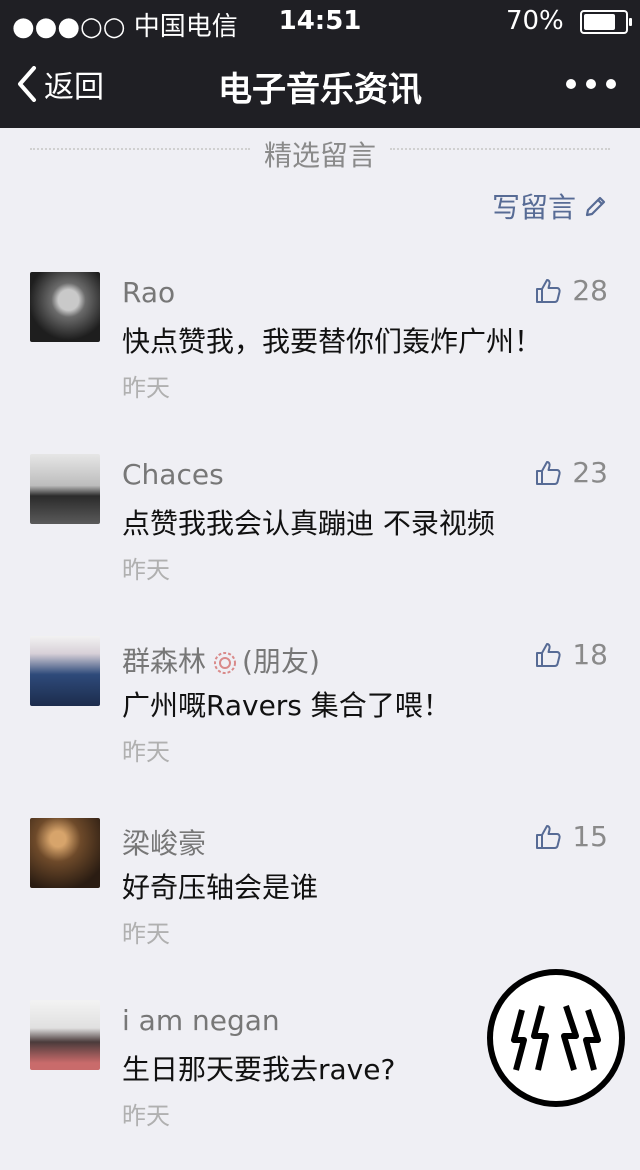 This screenshot has width=640, height=1170. I want to click on comment-author: i am negan, so click(201, 1020).